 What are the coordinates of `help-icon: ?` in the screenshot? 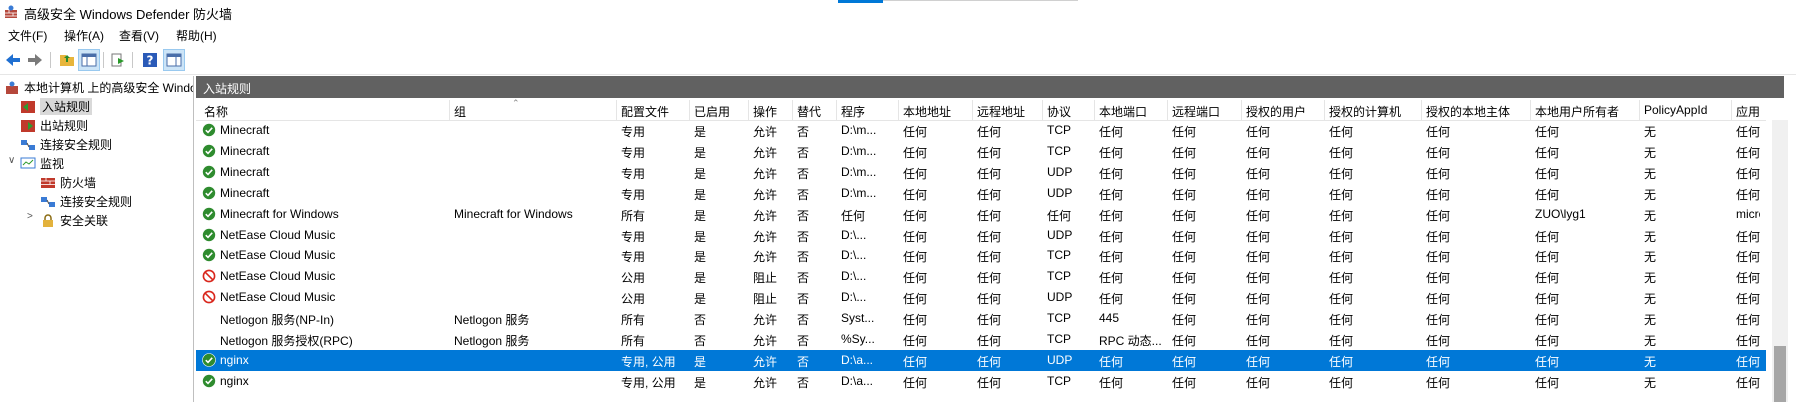 It's located at (150, 60).